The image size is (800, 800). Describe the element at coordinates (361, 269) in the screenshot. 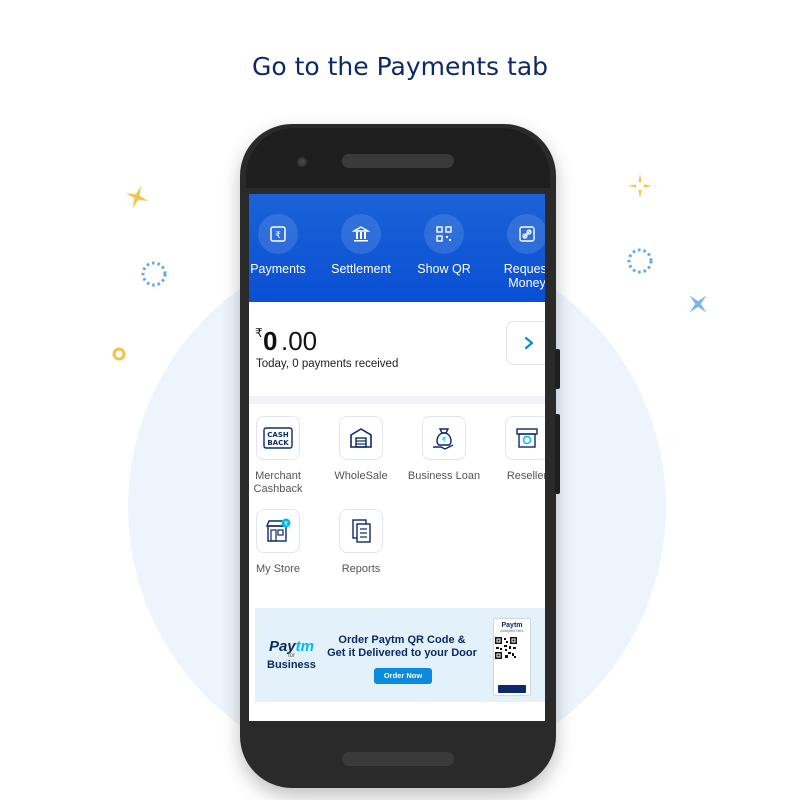

I see `action-settlement-label: Settlement` at that location.